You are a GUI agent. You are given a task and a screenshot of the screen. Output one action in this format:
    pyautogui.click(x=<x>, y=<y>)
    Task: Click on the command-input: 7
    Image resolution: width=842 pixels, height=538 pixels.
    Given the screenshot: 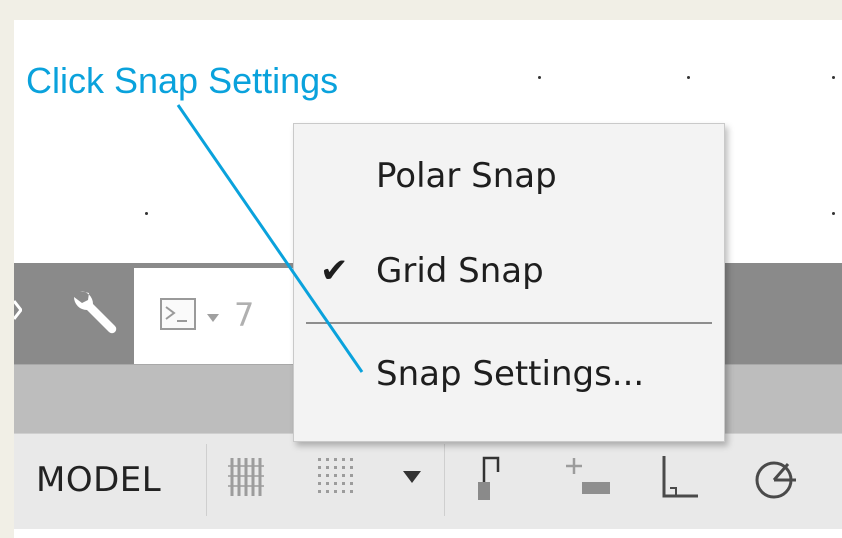 What is the action you would take?
    pyautogui.click(x=219, y=316)
    